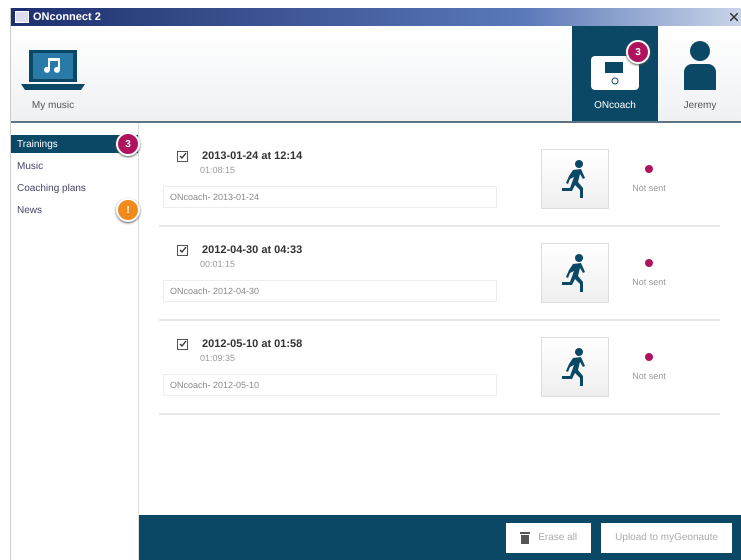  I want to click on sidebar-item: Music, so click(74, 166).